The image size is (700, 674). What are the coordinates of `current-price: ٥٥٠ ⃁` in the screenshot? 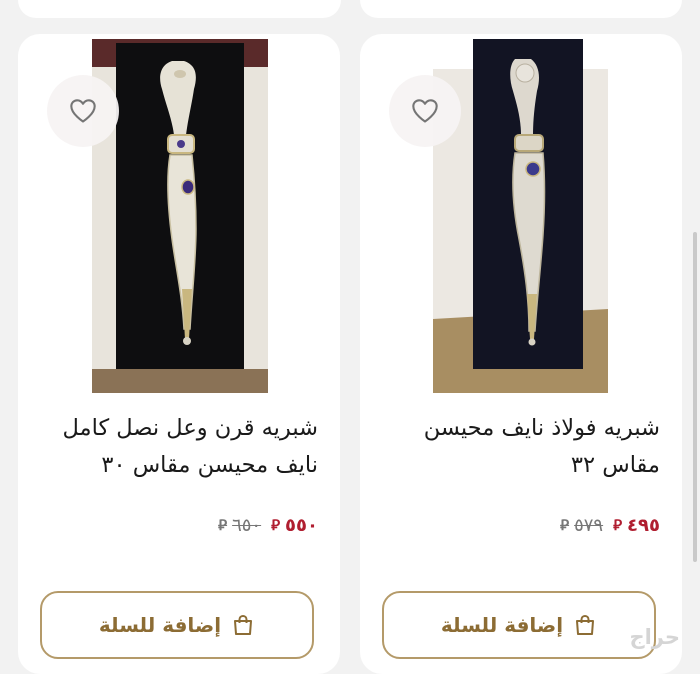 It's located at (294, 525).